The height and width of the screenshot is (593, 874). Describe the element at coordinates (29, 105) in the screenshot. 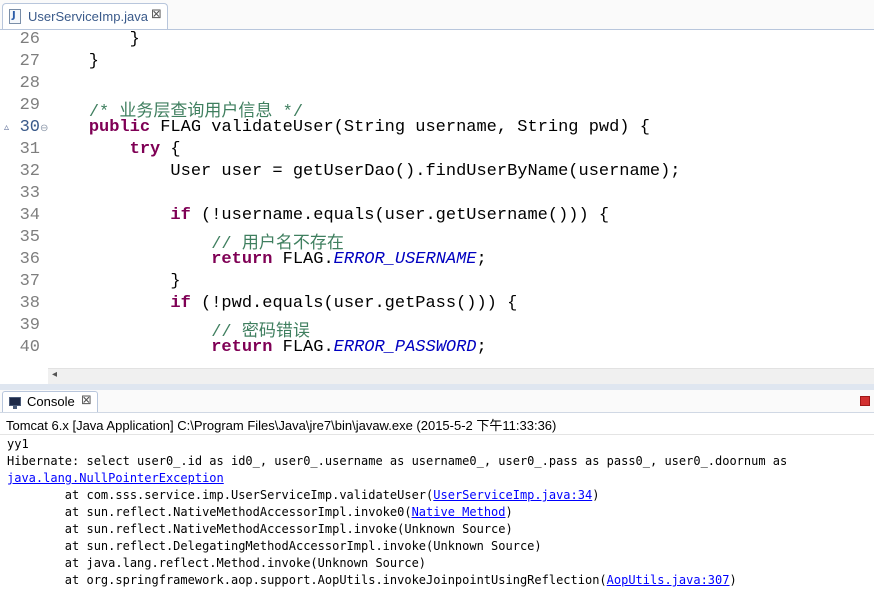

I see `line-number: 29` at that location.